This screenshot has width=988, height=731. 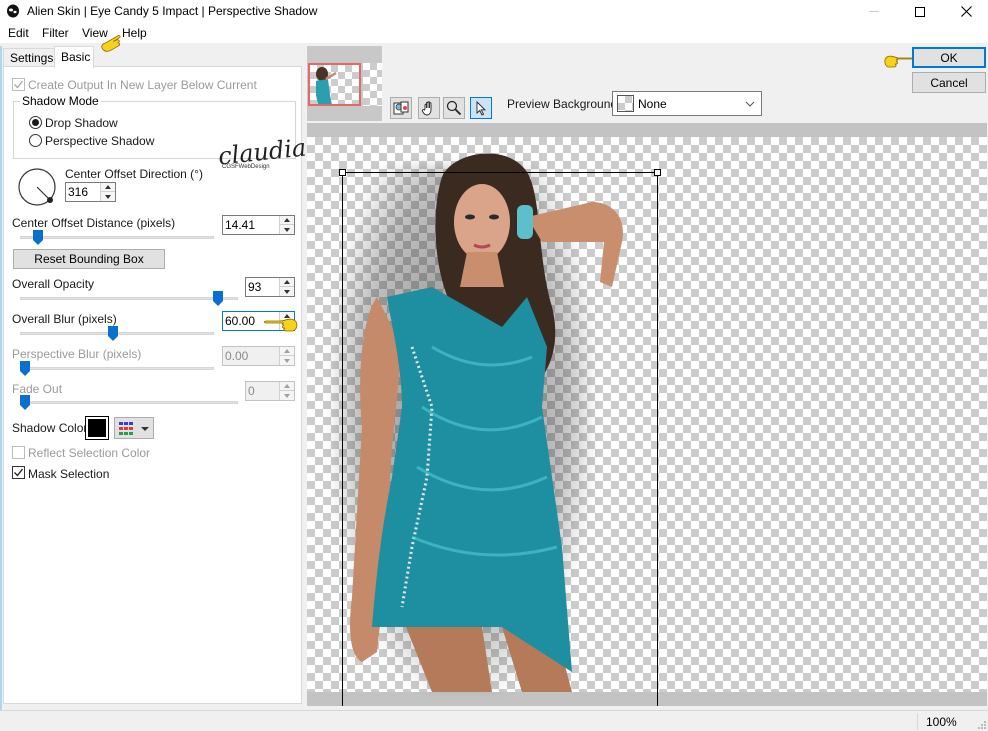 I want to click on cancel-button: Cancel, so click(x=949, y=82).